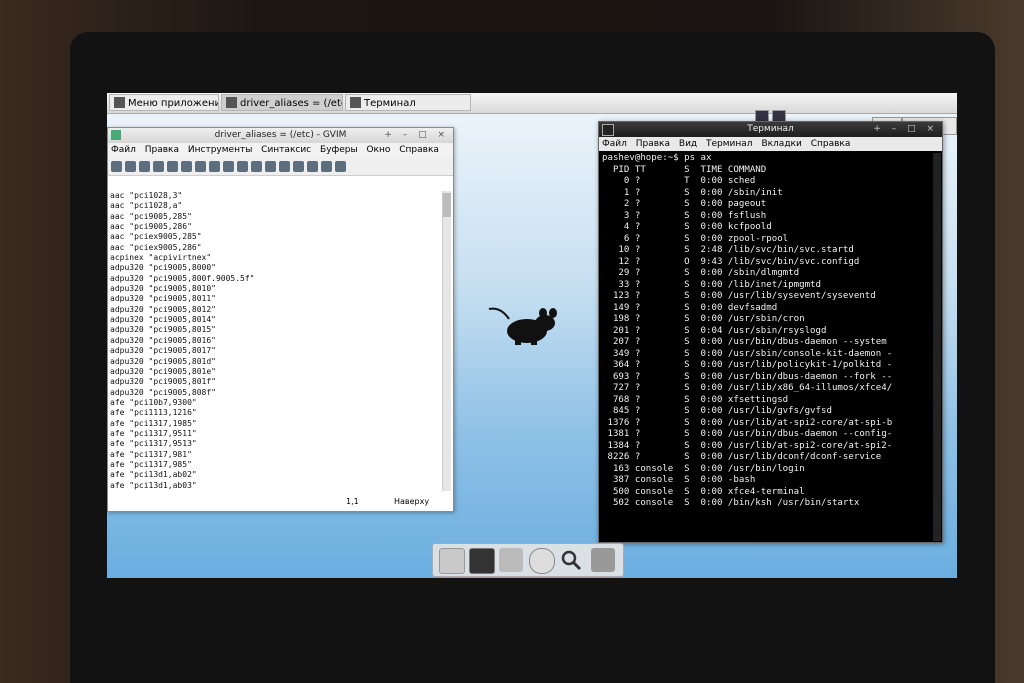  What do you see at coordinates (937, 347) in the screenshot?
I see `terminal-scrollbar` at bounding box center [937, 347].